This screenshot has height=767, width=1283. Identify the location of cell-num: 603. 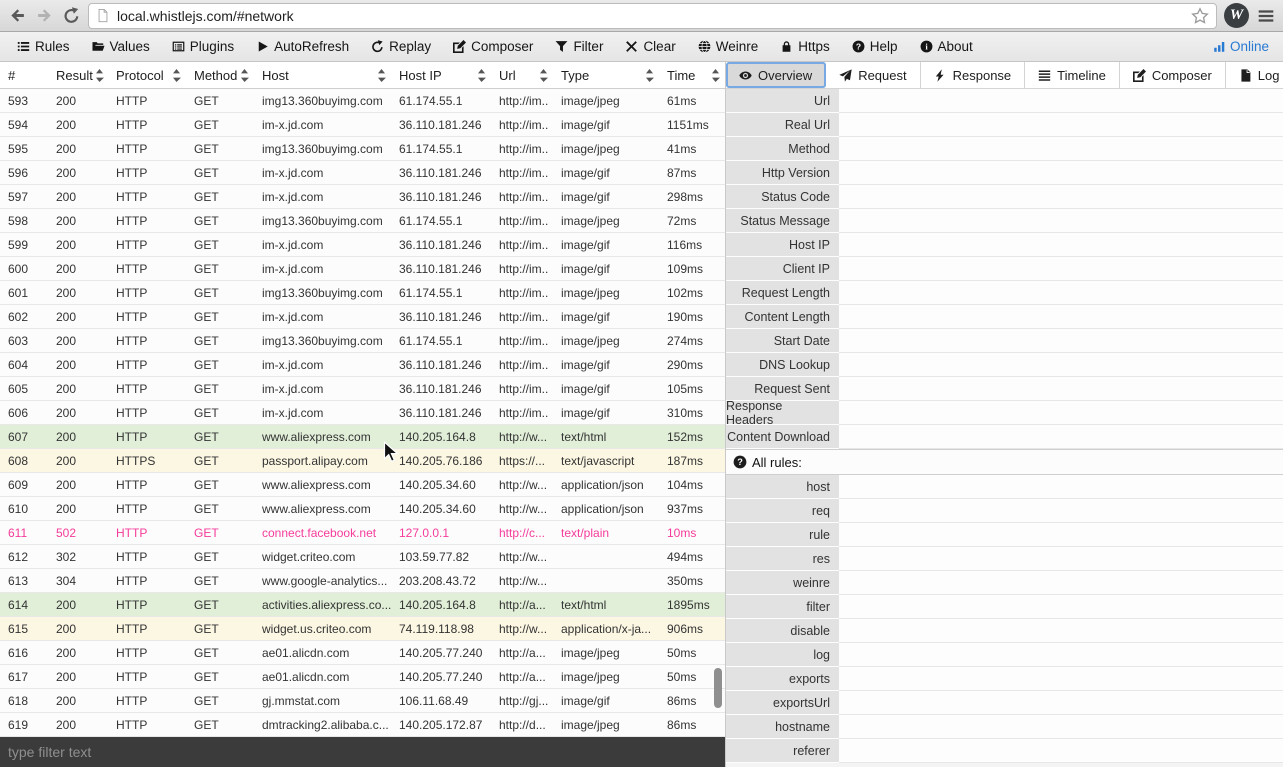
(18, 340).